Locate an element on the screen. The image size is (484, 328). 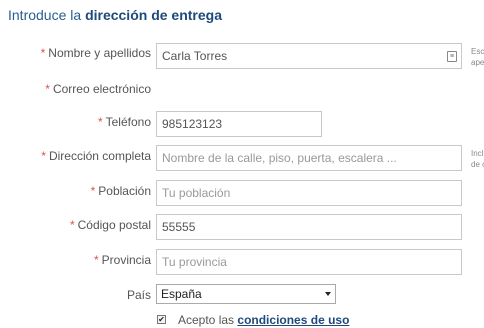
email-label: * Correo electrónico is located at coordinates (98, 89).